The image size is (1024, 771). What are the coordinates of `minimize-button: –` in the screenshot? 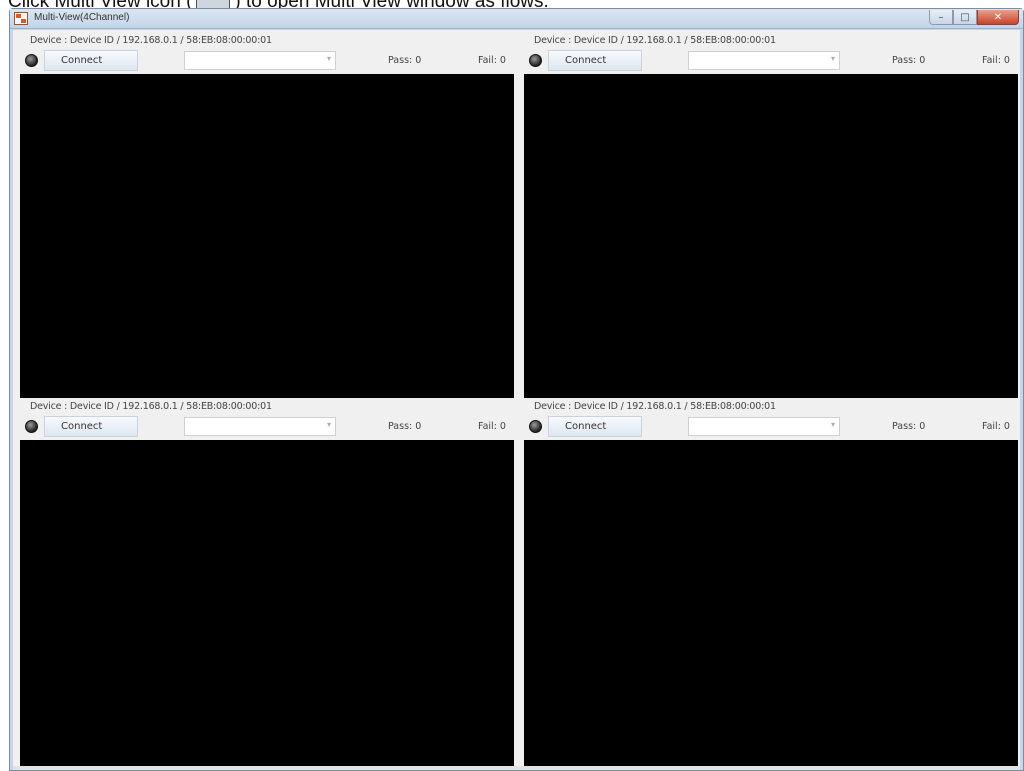 It's located at (941, 17).